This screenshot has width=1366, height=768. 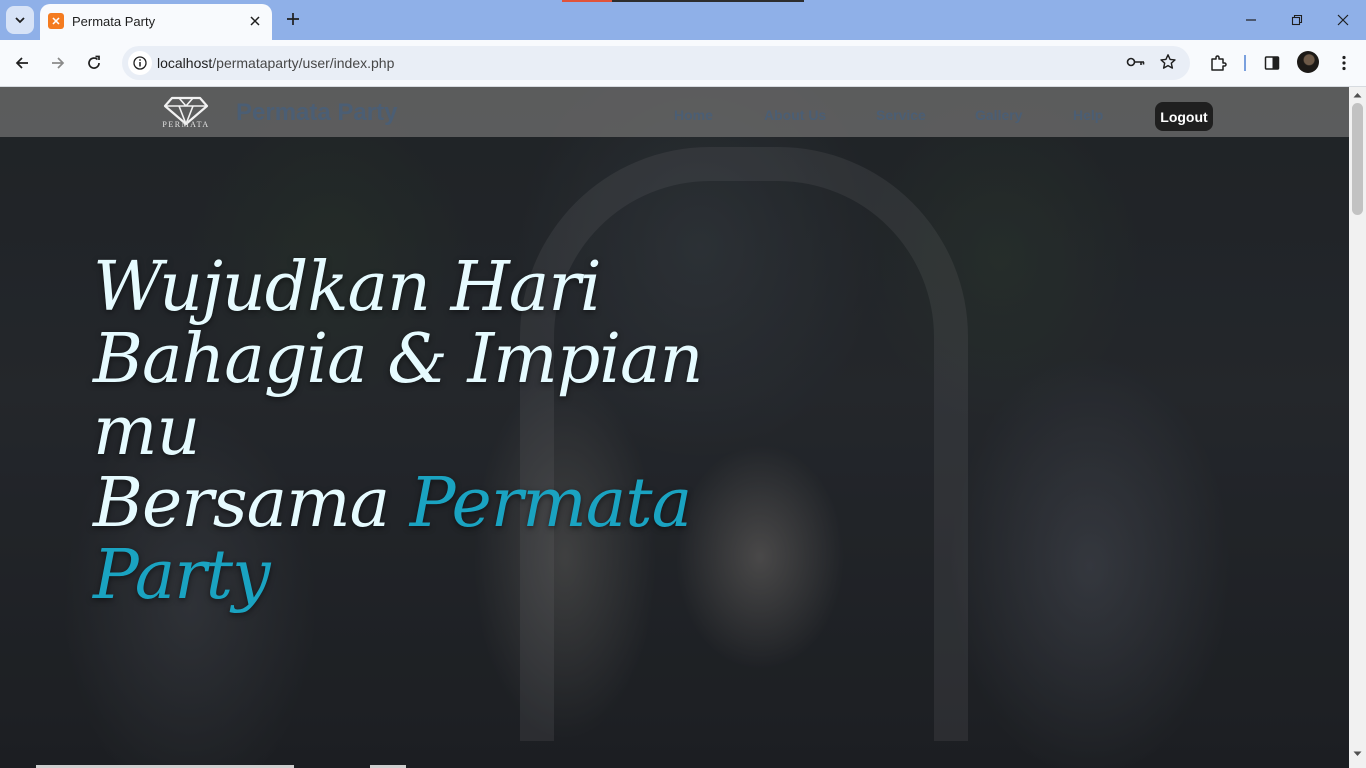 I want to click on browser-menu-button, so click(x=1344, y=63).